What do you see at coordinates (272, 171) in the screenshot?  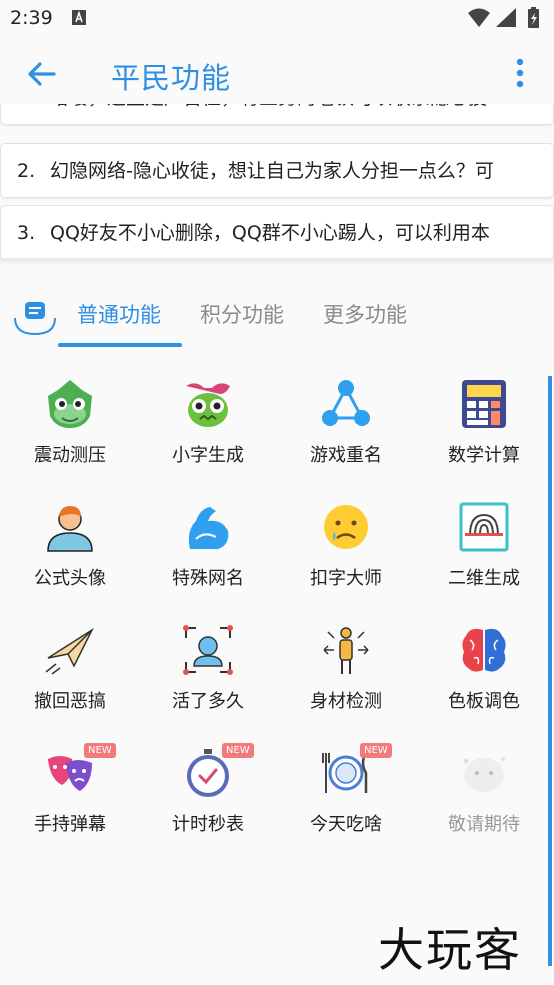 I see `notice-text: 幻隐网络-隐心收徒，想让自己为家人分担一点么？可` at bounding box center [272, 171].